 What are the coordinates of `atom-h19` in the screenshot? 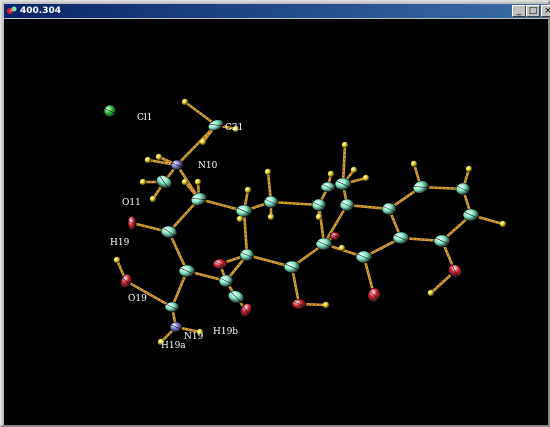 It's located at (117, 260).